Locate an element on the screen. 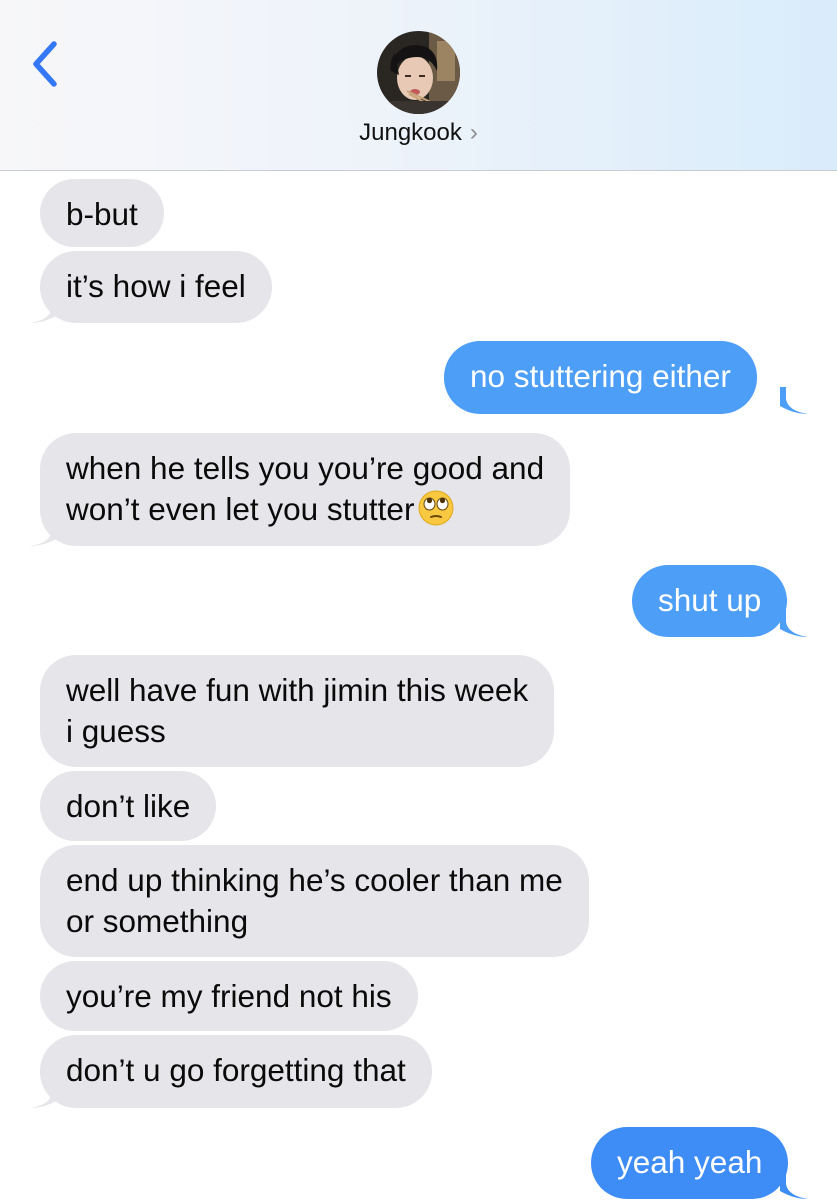  contact-avatar is located at coordinates (418, 72).